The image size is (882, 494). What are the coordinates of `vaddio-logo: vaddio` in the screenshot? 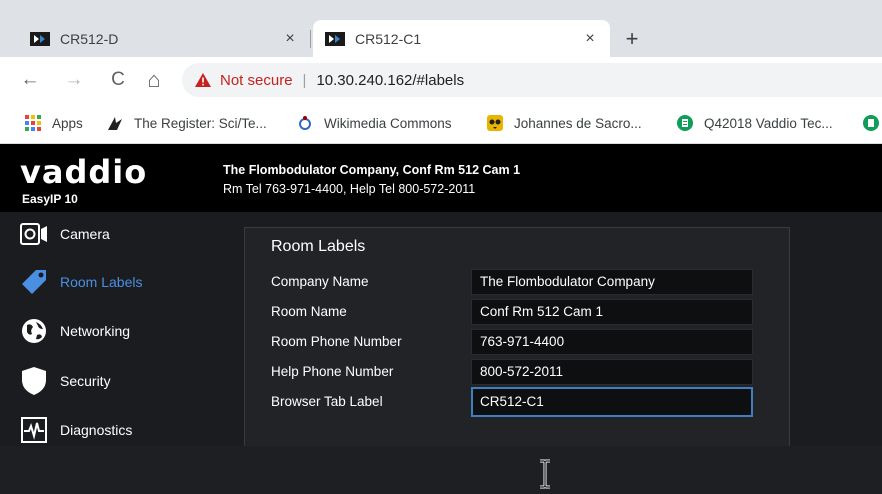 It's located at (84, 172).